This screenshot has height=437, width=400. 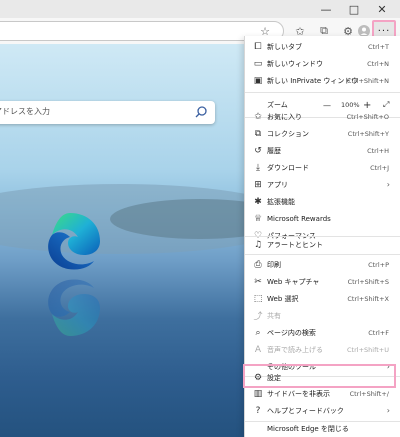 I want to click on search-icon, so click(x=201, y=112).